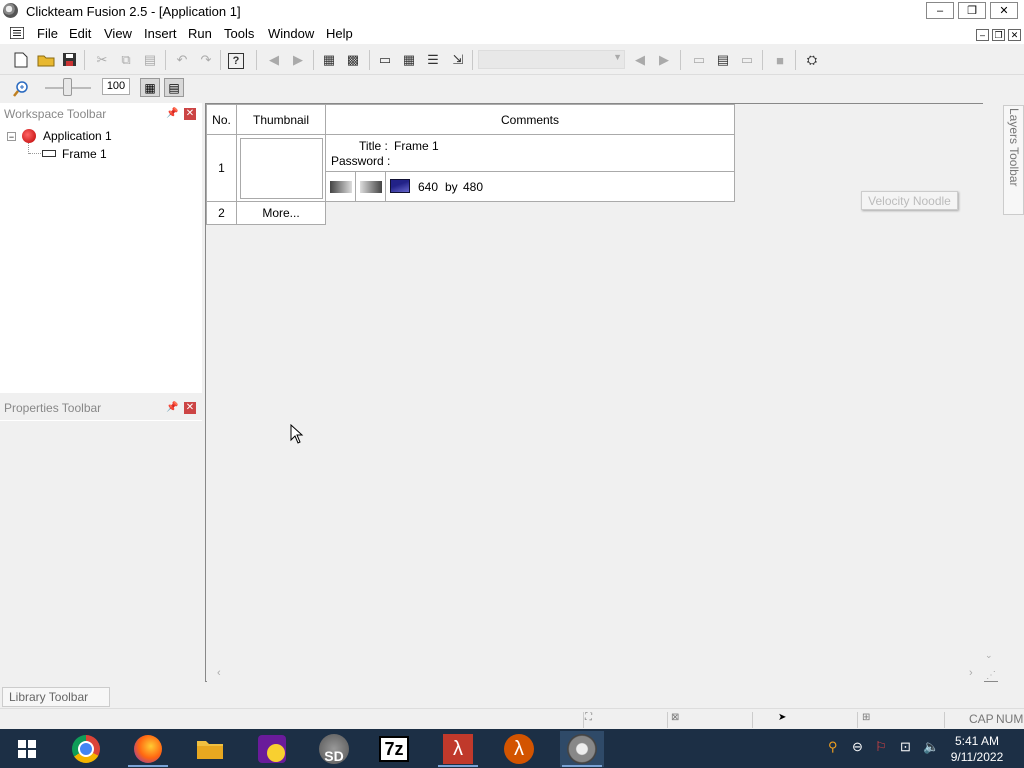 The height and width of the screenshot is (768, 1024). What do you see at coordinates (118, 33) in the screenshot?
I see `menu-view: View` at bounding box center [118, 33].